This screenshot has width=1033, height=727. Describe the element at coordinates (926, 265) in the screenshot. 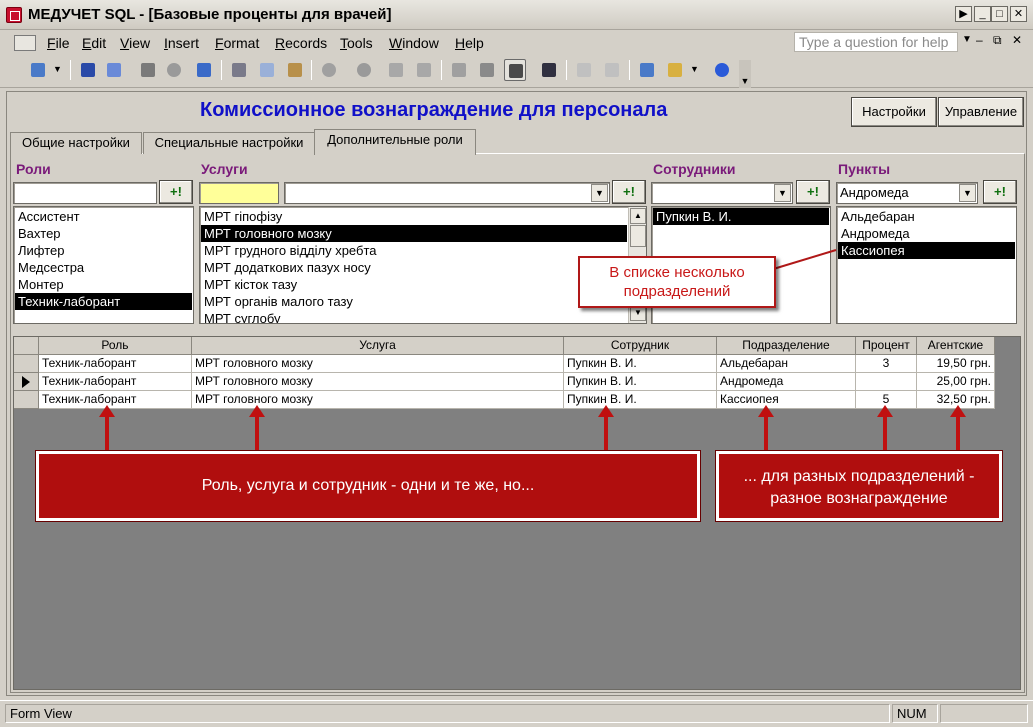

I see `points-list: Альдебаран Андромеда Кассиопея` at that location.